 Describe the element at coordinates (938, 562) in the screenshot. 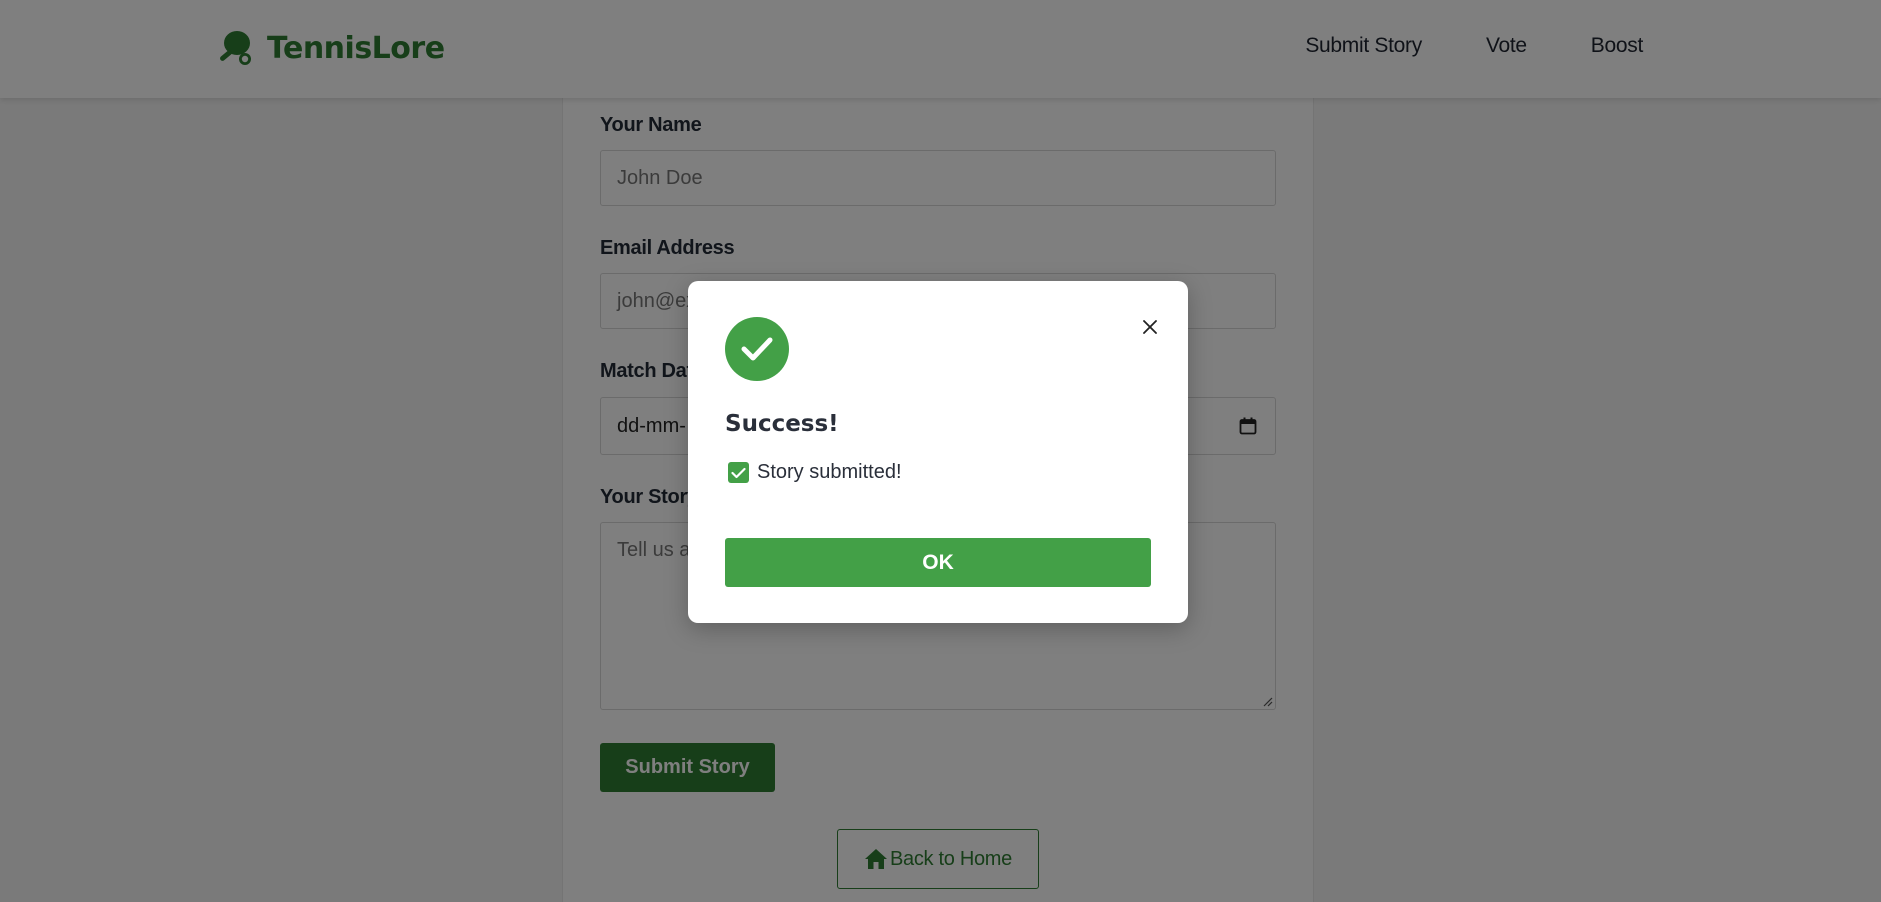

I see `ok-button: OK` at that location.